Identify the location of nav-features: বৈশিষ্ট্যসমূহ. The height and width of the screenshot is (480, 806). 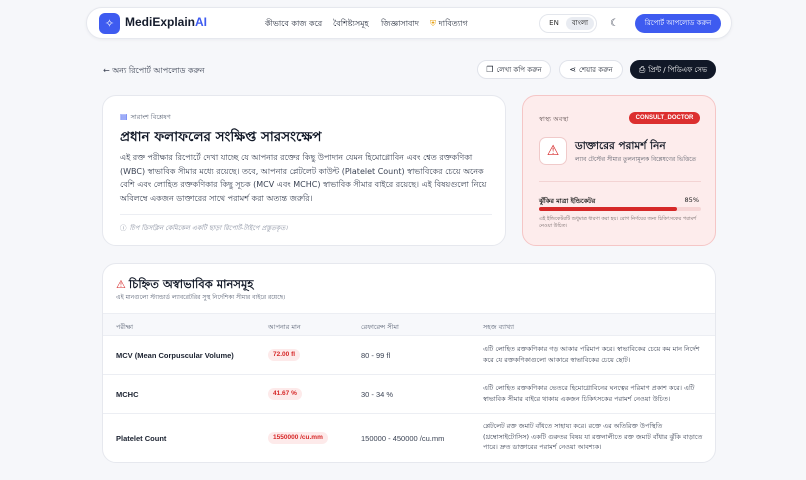
(351, 24).